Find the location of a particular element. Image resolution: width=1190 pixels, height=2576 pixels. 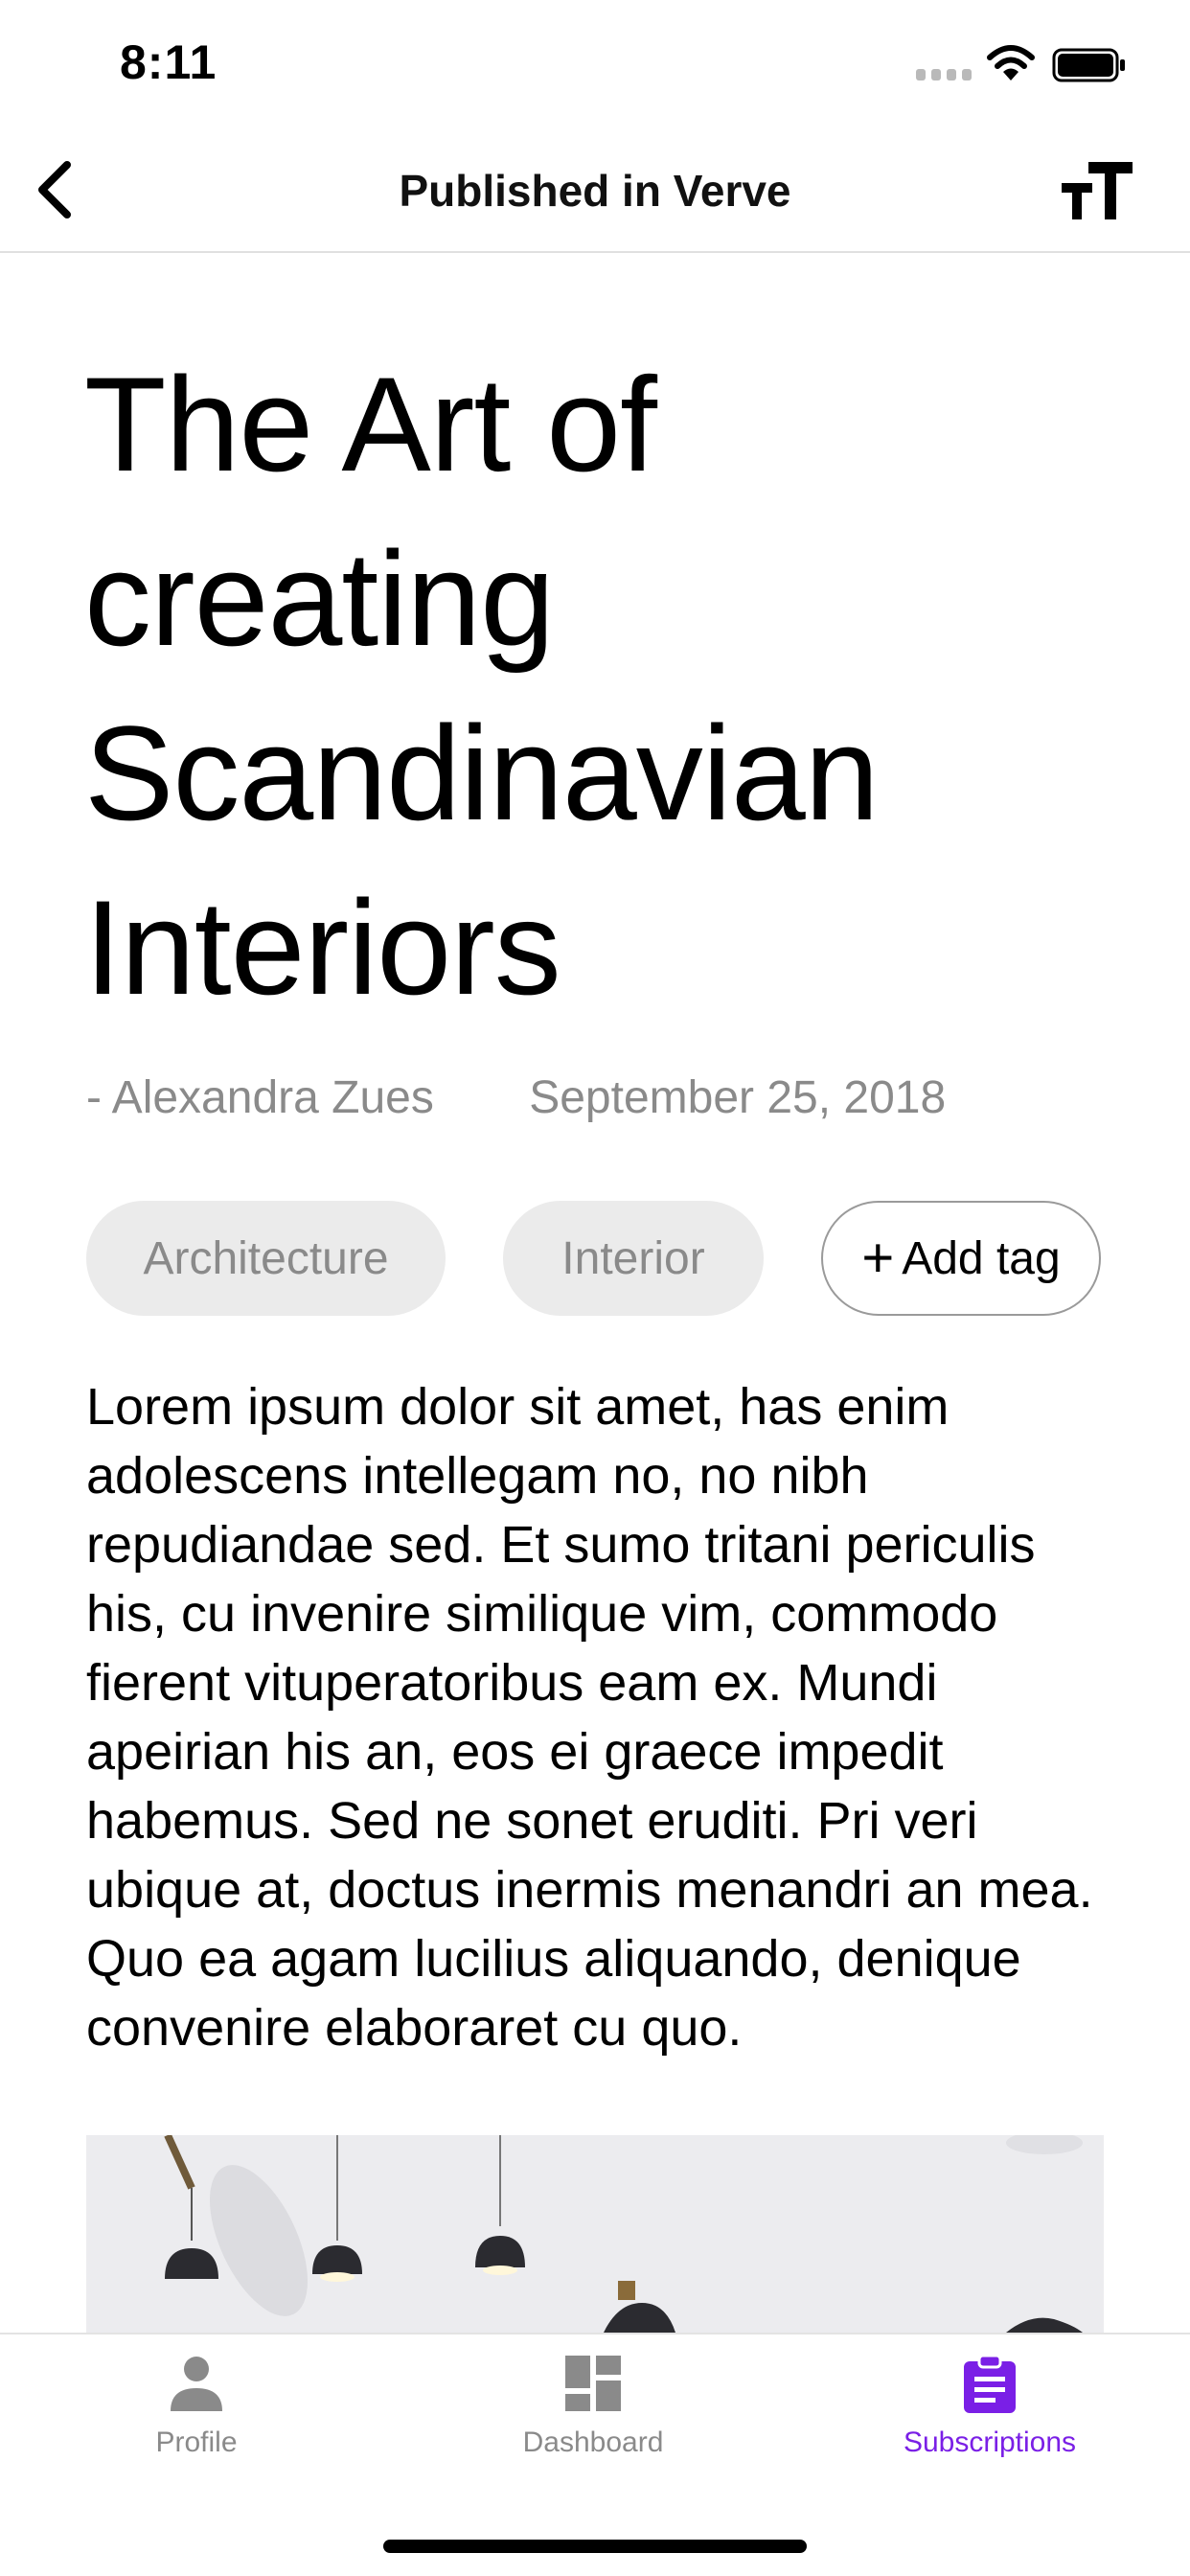

pendant-lamps-image is located at coordinates (595, 2234).